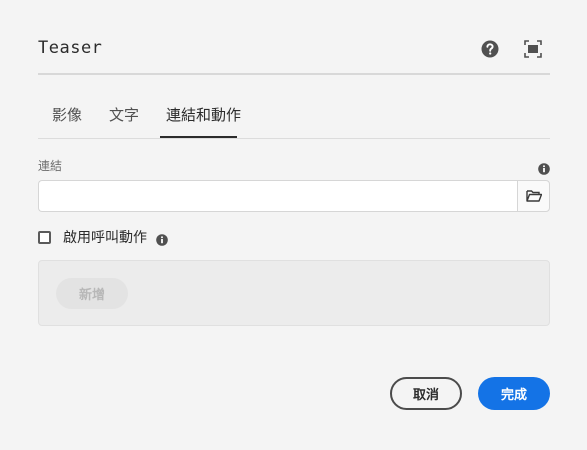 The height and width of the screenshot is (450, 587). I want to click on tab-link-and-actions: 連結和動作, so click(203, 114).